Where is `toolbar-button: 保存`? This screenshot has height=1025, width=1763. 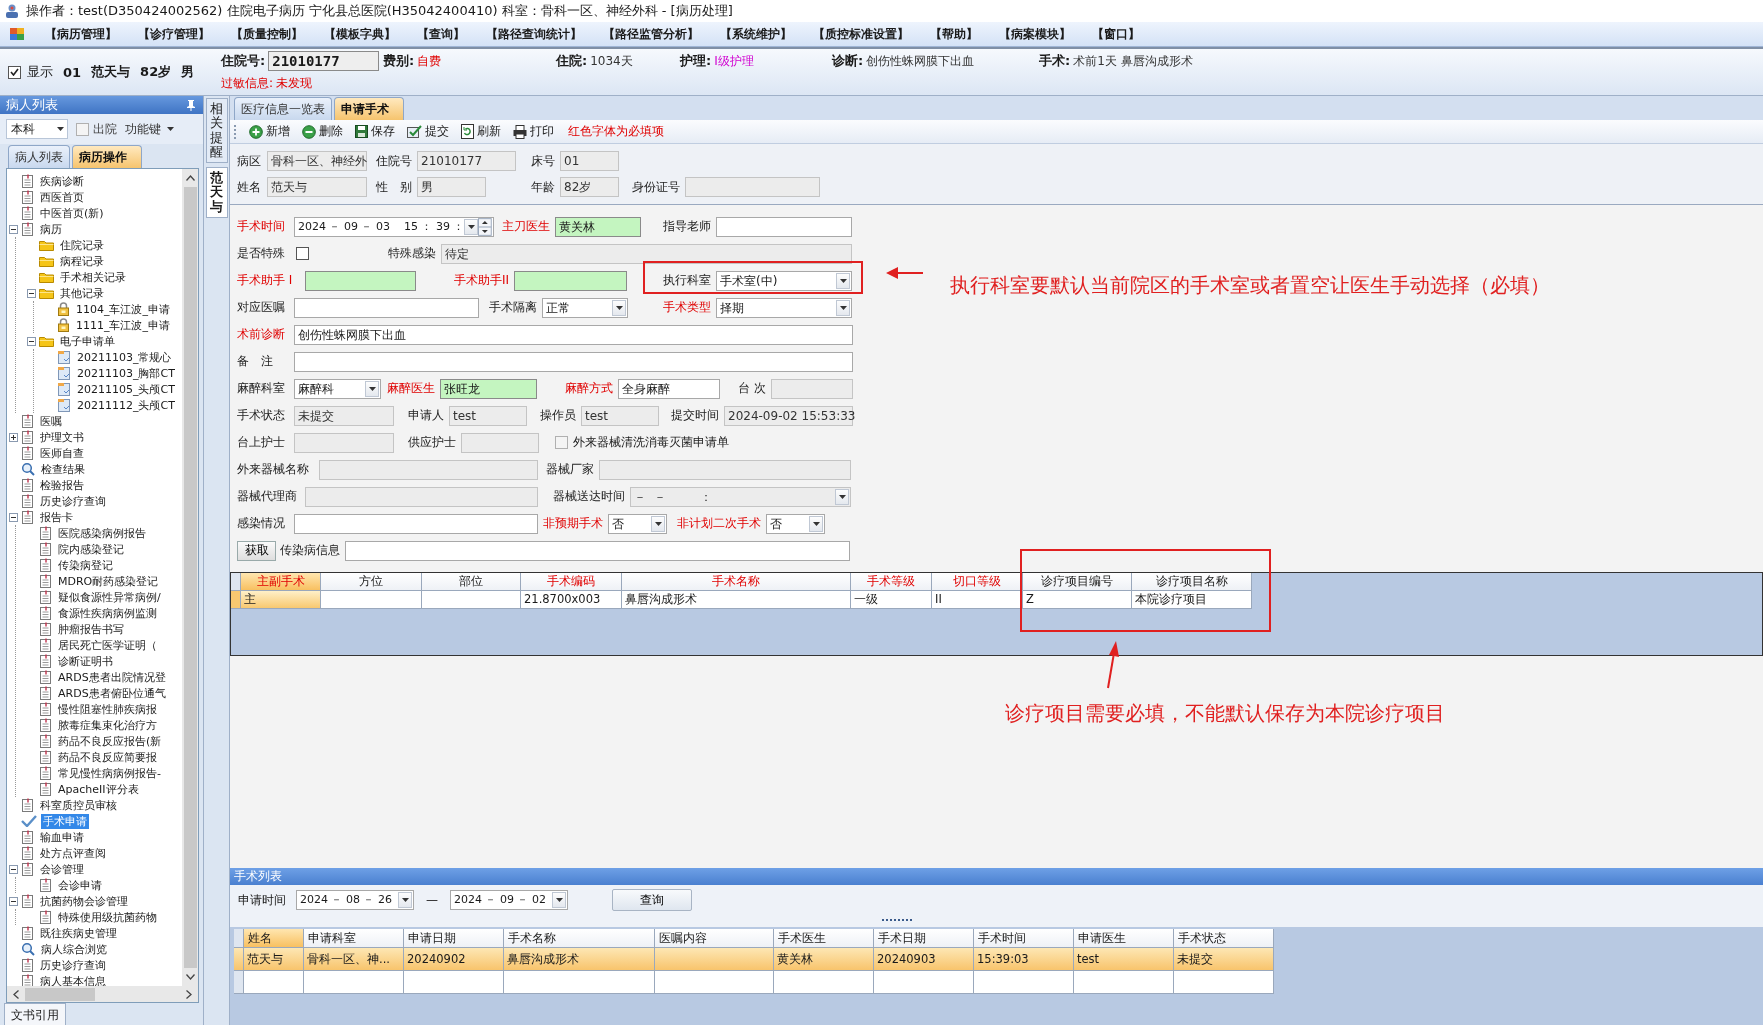
toolbar-button: 保存 is located at coordinates (375, 131).